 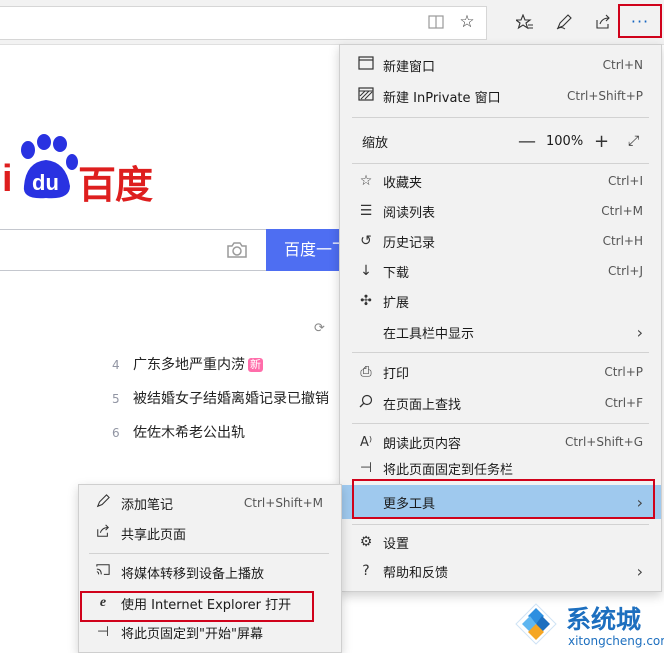 I want to click on favorite-star-icon: ☆, so click(x=467, y=22).